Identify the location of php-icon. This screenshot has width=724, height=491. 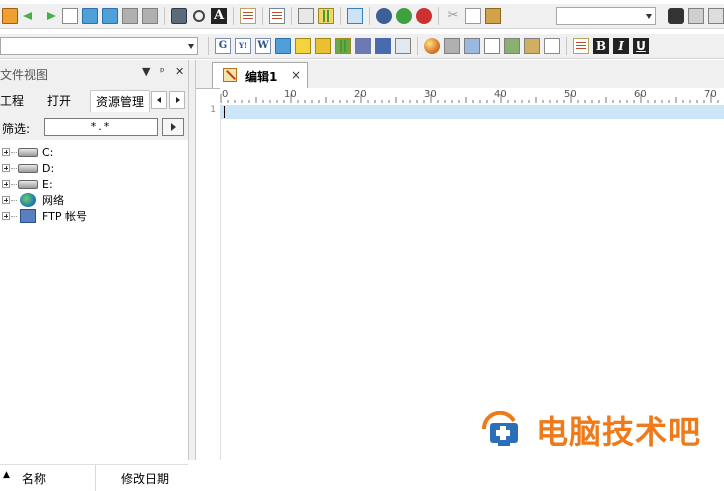
(363, 46).